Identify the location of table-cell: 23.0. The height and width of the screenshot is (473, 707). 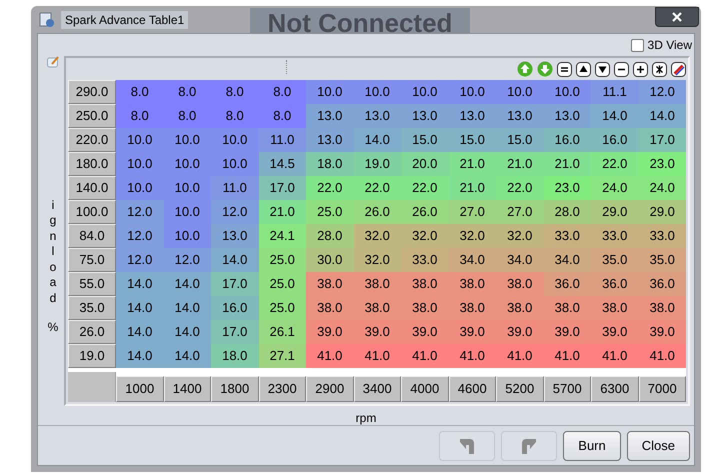
(662, 164).